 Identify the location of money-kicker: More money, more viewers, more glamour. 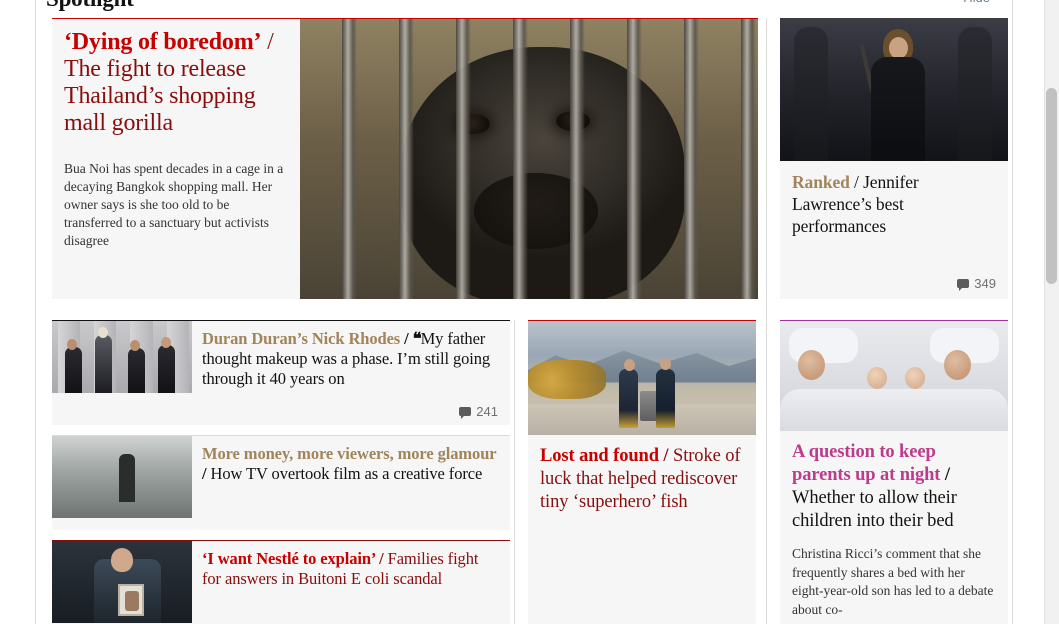
(349, 453).